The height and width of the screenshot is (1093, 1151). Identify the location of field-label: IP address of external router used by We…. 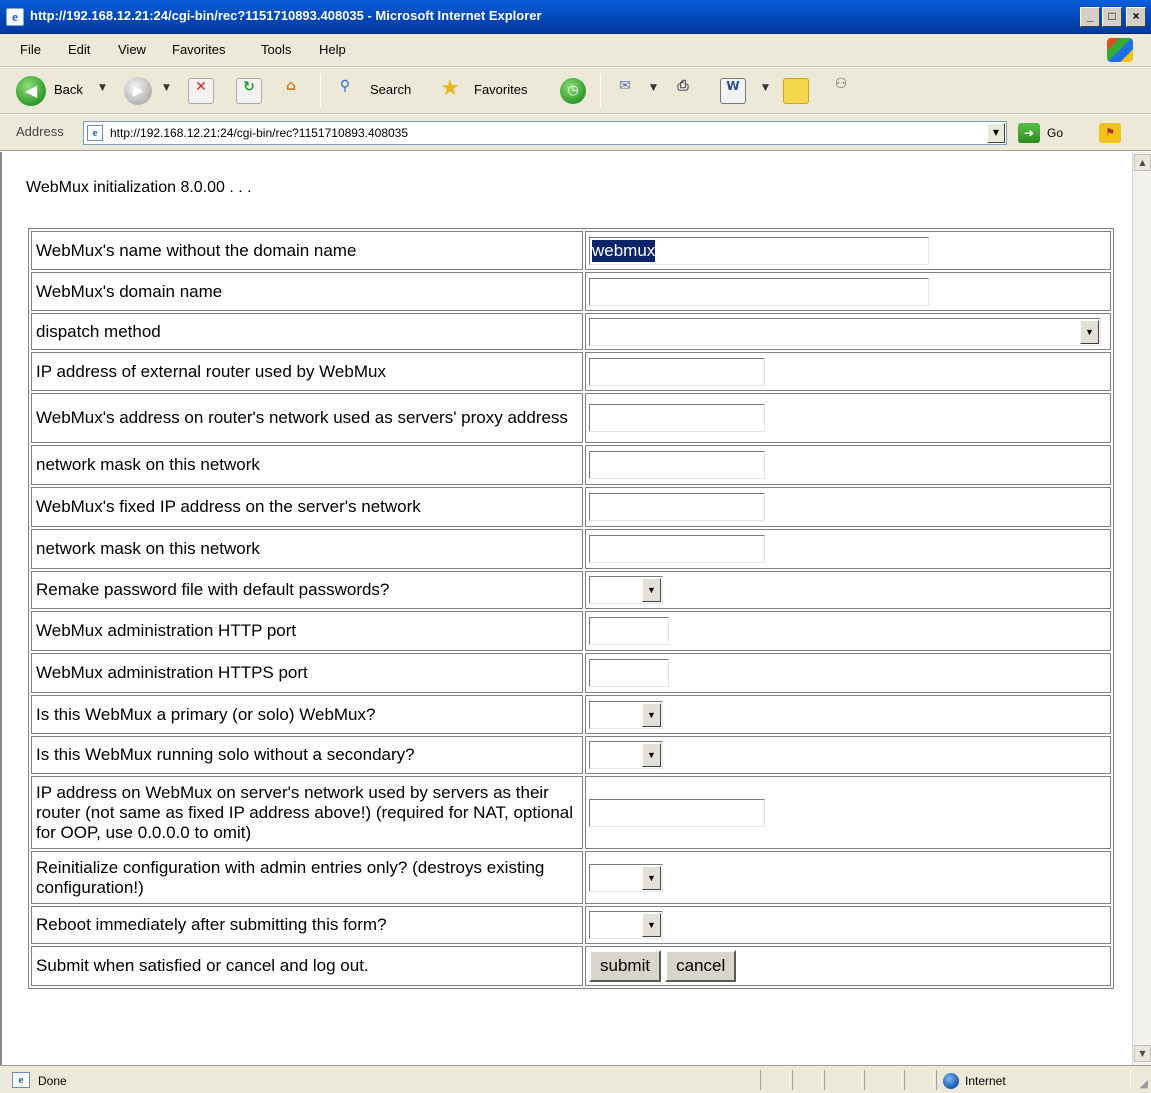
(307, 371).